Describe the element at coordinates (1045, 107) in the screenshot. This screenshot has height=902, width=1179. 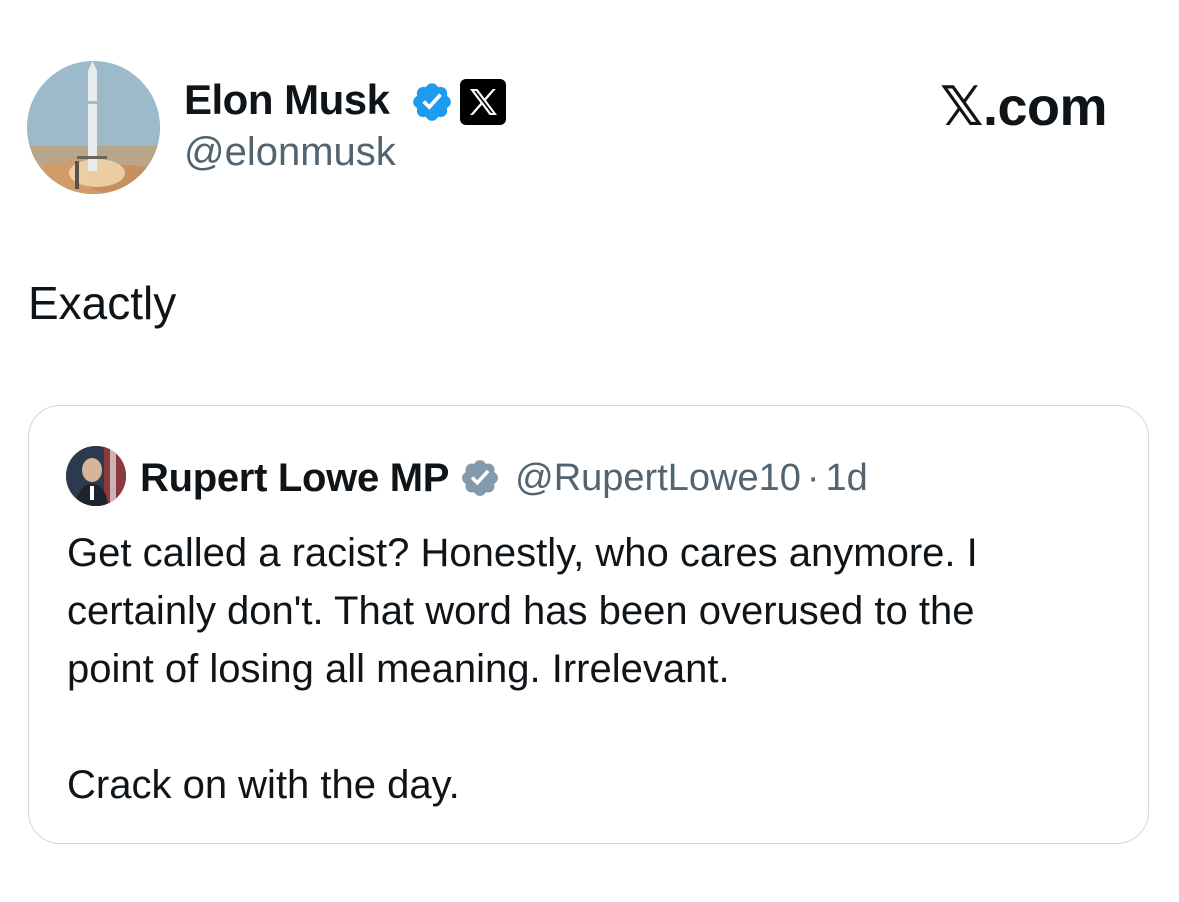
I see `brand-suffix: .com` at that location.